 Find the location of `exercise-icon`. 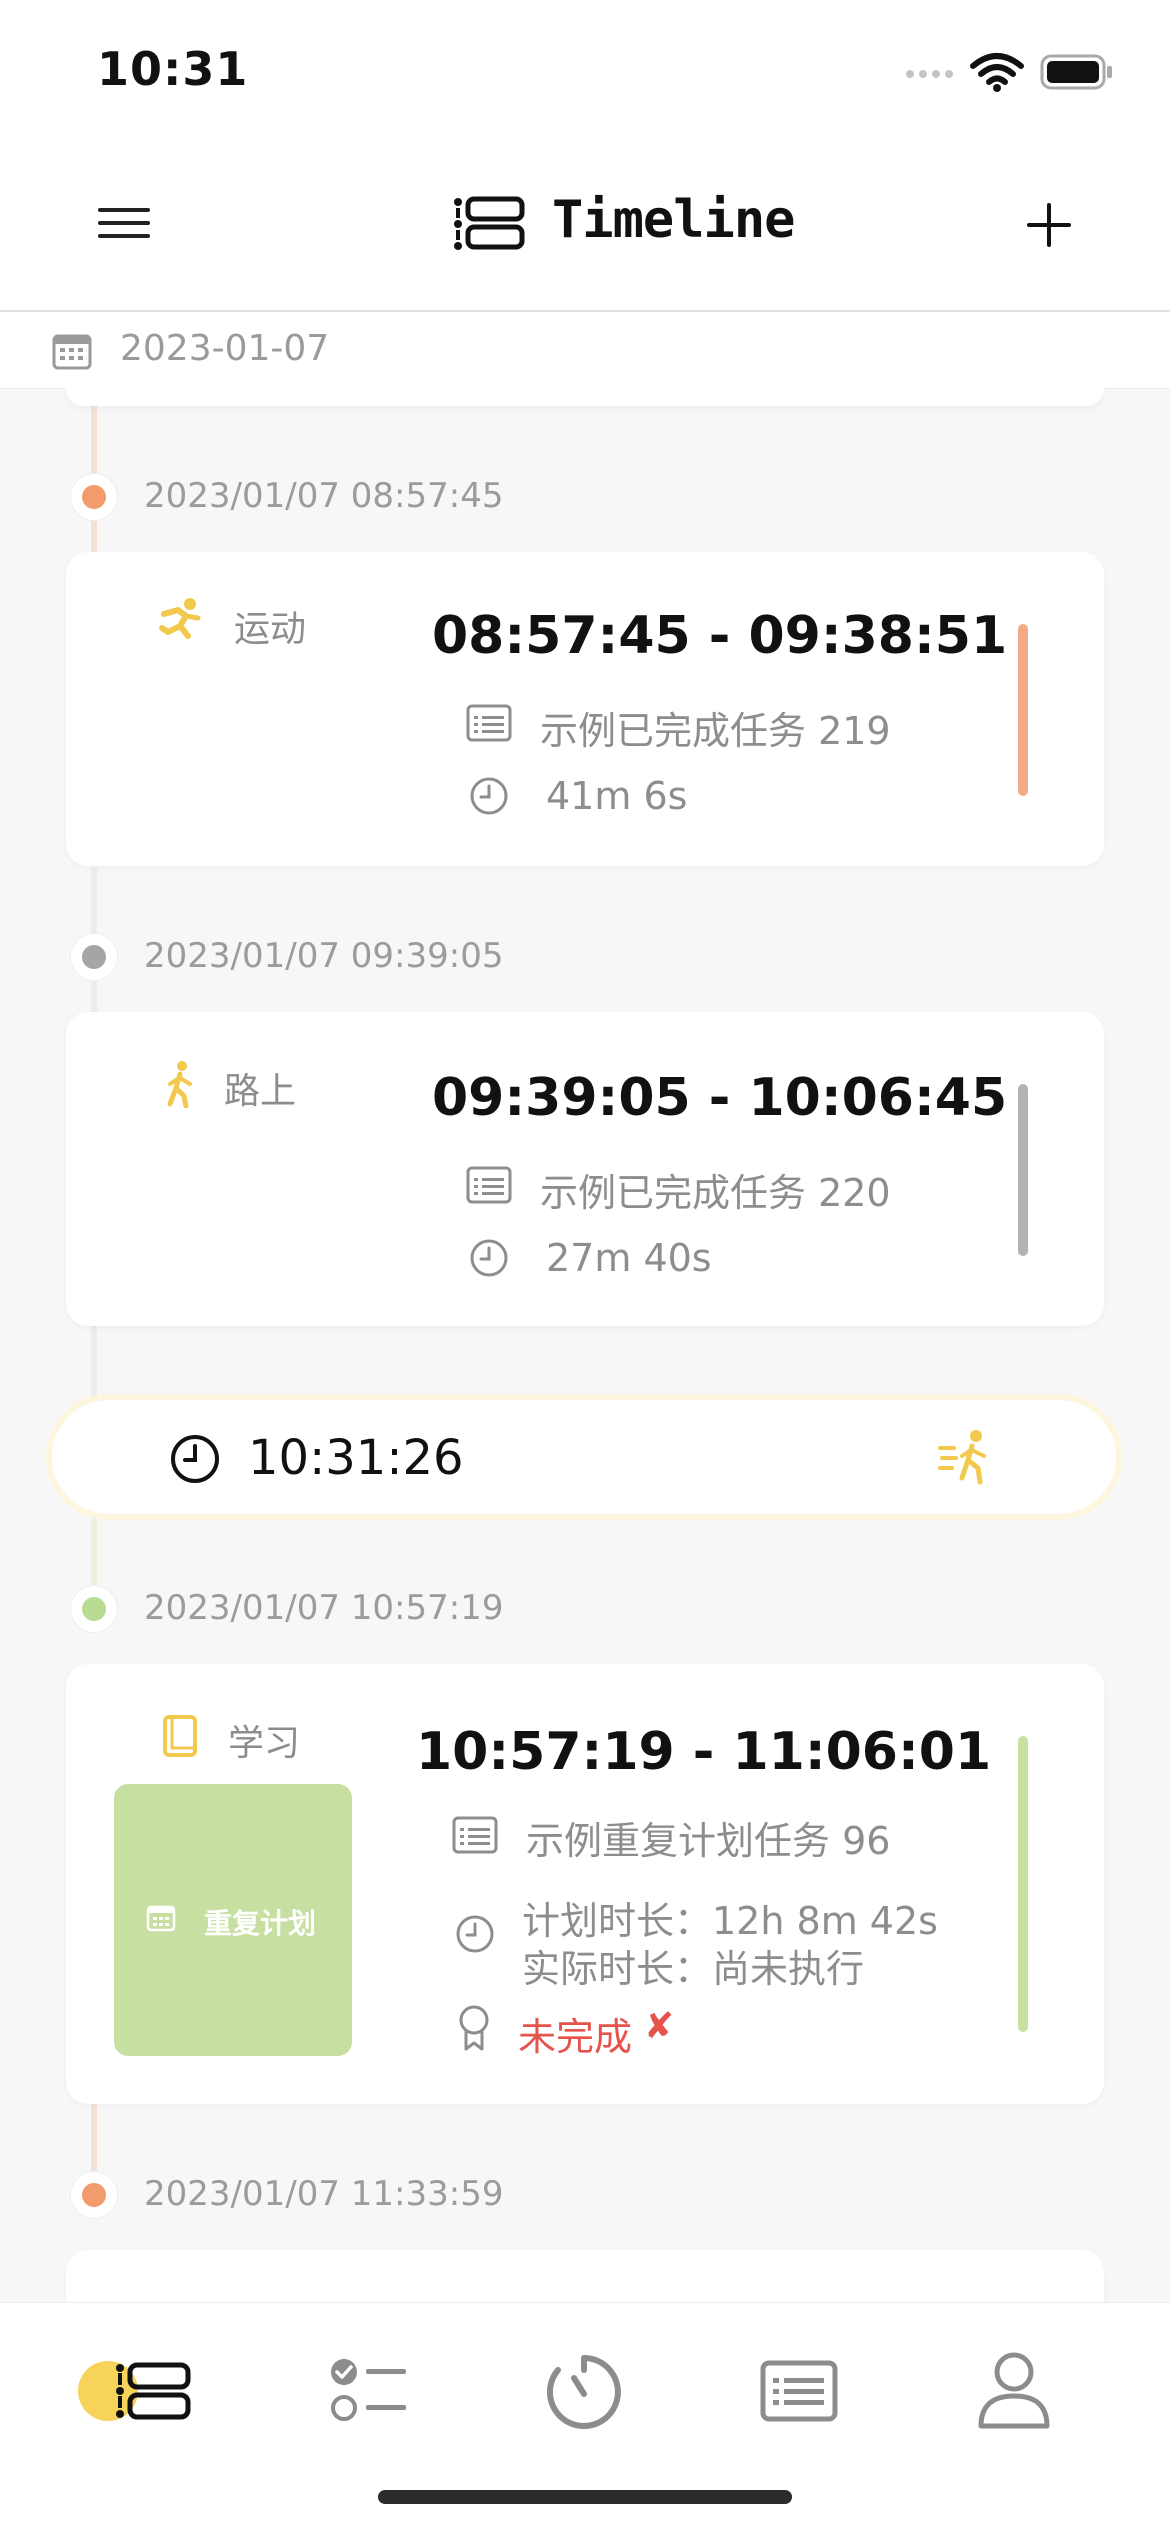

exercise-icon is located at coordinates (180, 622).